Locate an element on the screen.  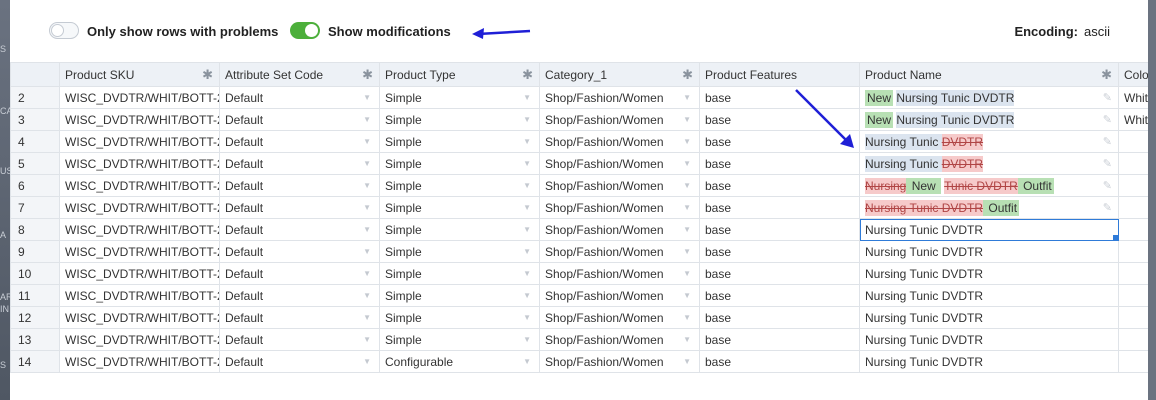
column-header-product-features: Product Features is located at coordinates (779, 74).